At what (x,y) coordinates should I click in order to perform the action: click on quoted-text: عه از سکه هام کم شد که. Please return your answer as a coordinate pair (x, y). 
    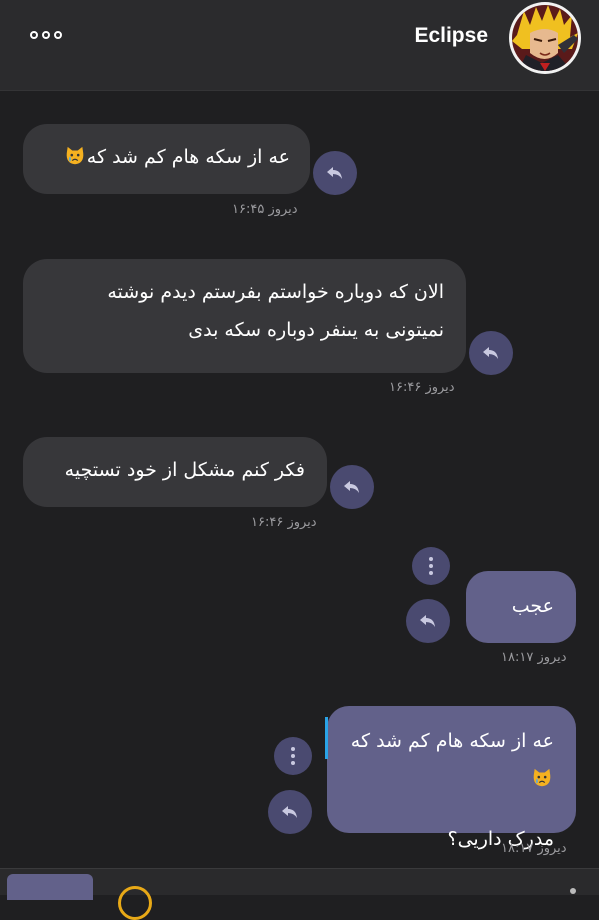
    Looking at the image, I should click on (452, 741).